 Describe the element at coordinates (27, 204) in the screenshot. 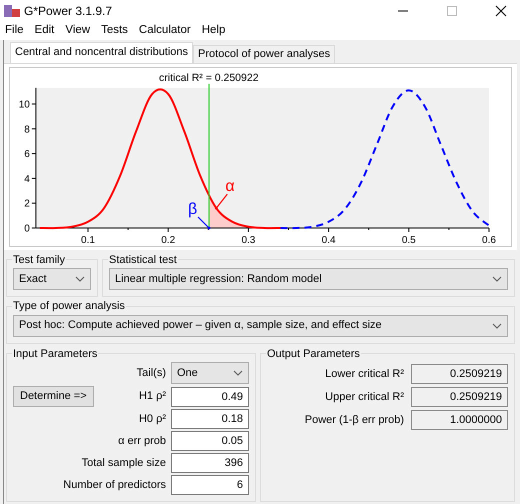

I see `y-tick-label: 2` at that location.